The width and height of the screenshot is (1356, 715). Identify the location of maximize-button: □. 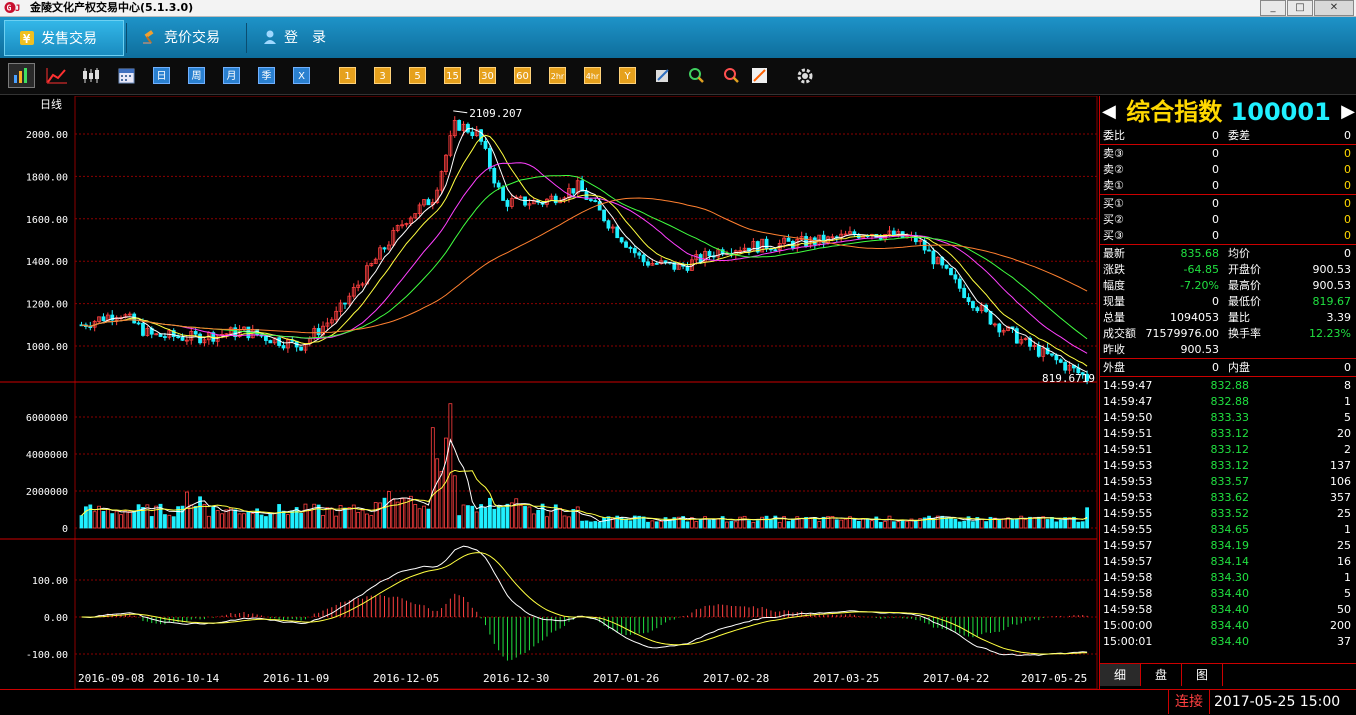
(1300, 8).